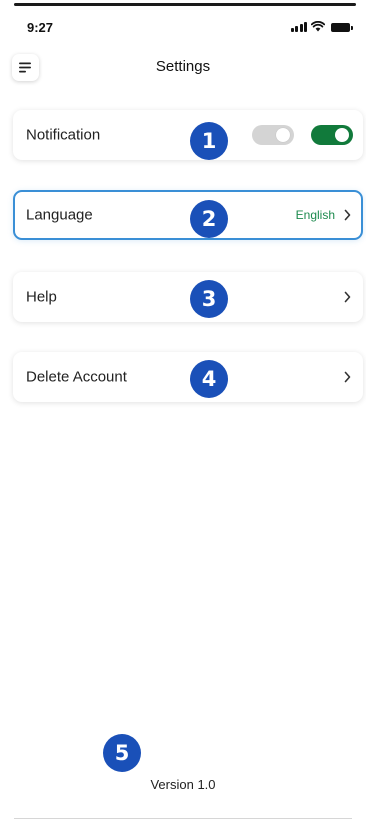 The height and width of the screenshot is (822, 366). Describe the element at coordinates (318, 26) in the screenshot. I see `wifi-icon` at that location.